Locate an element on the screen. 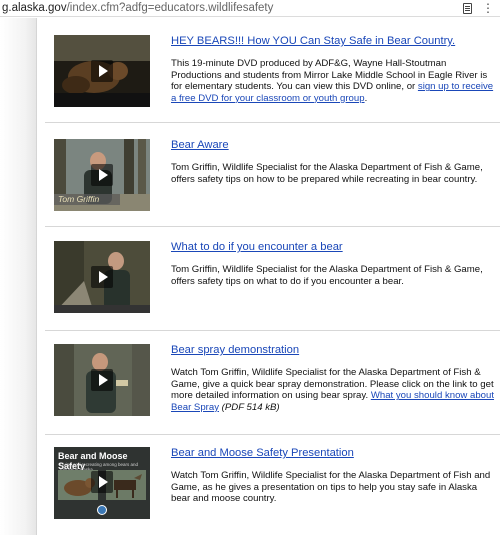 The height and width of the screenshot is (535, 500). video-title-link: What to do if you encounter a bear is located at coordinates (333, 247).